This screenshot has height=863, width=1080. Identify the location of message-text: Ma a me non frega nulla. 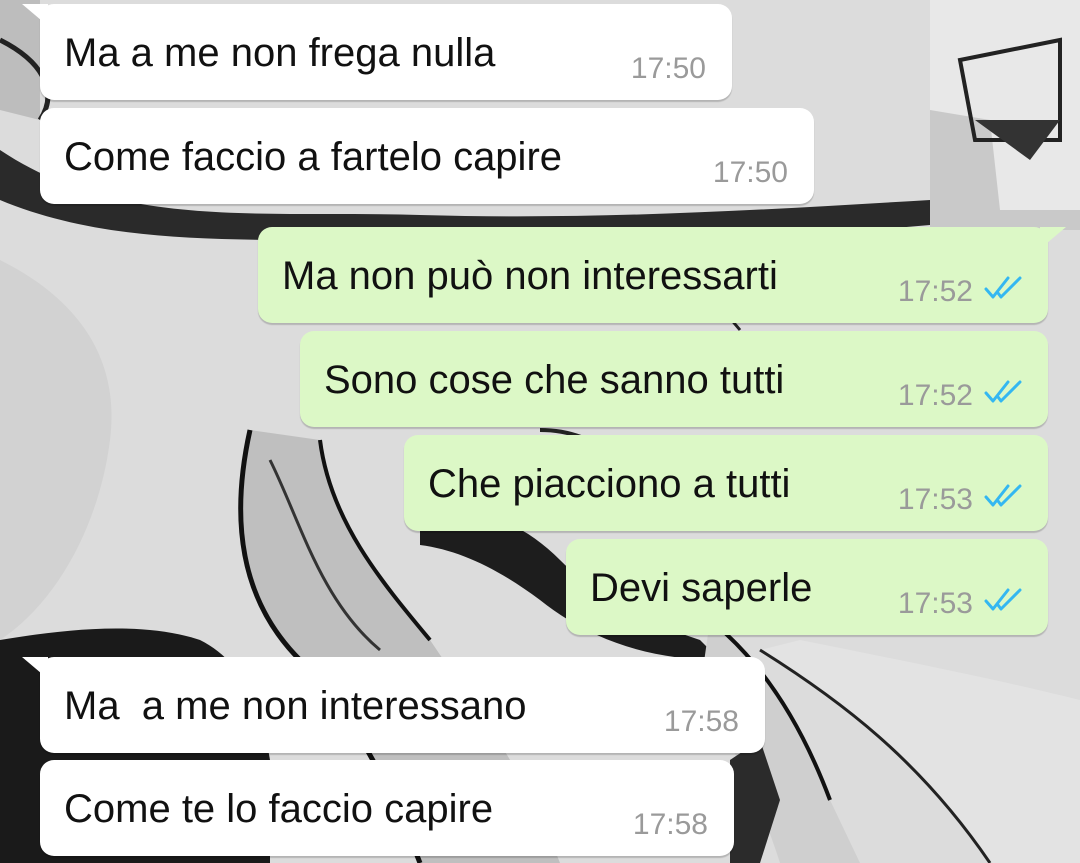
(280, 53).